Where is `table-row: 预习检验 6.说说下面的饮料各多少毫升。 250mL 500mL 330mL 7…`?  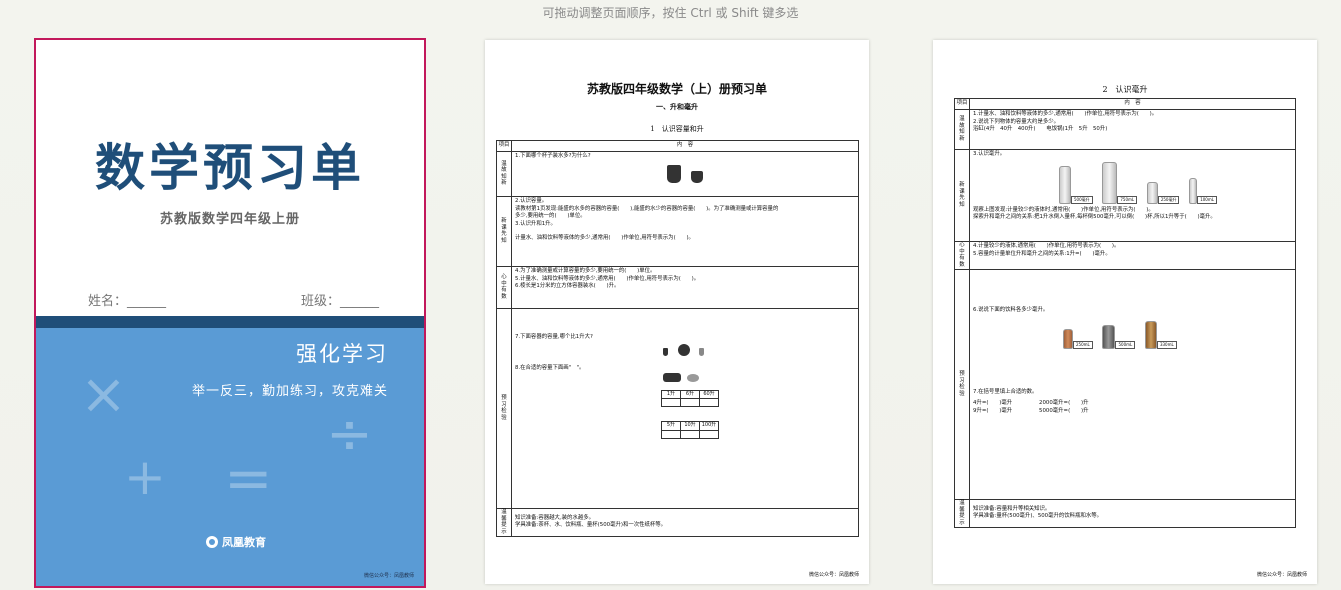
table-row: 预习检验 6.说说下面的饮料各多少毫升。 250mL 500mL 330mL 7… is located at coordinates (1125, 384).